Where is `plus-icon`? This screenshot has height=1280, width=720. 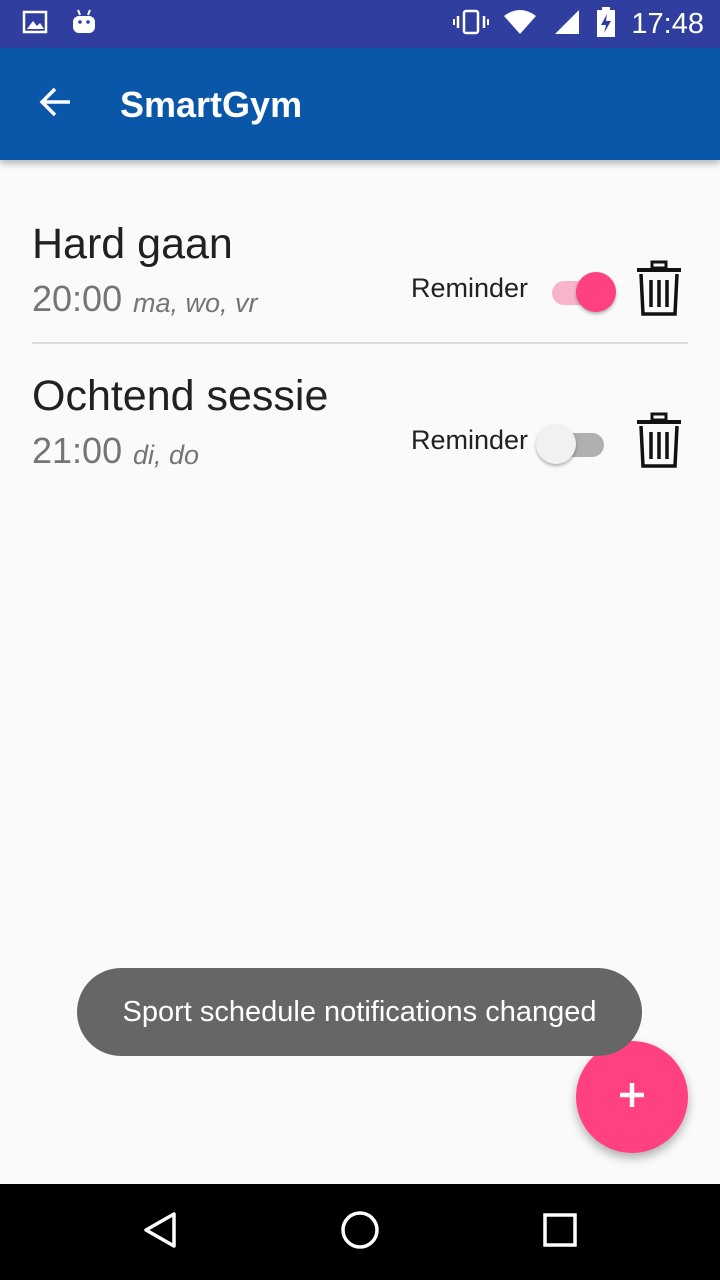 plus-icon is located at coordinates (632, 1097).